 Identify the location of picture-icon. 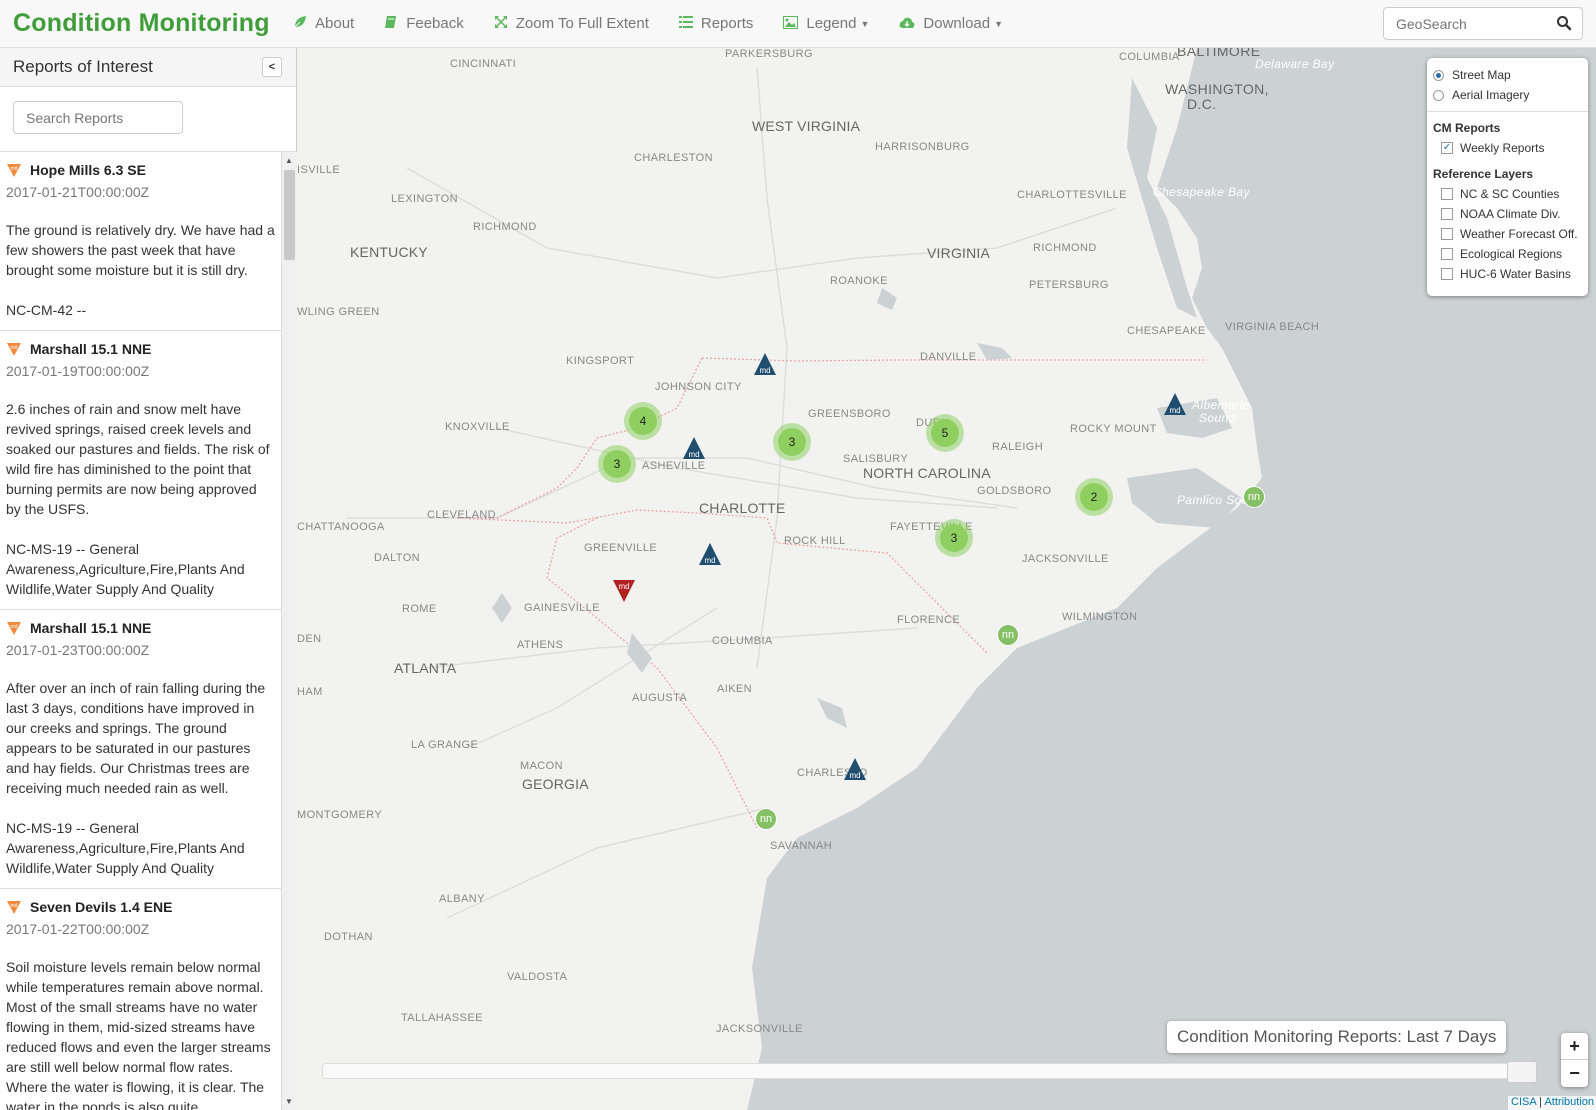
(791, 23).